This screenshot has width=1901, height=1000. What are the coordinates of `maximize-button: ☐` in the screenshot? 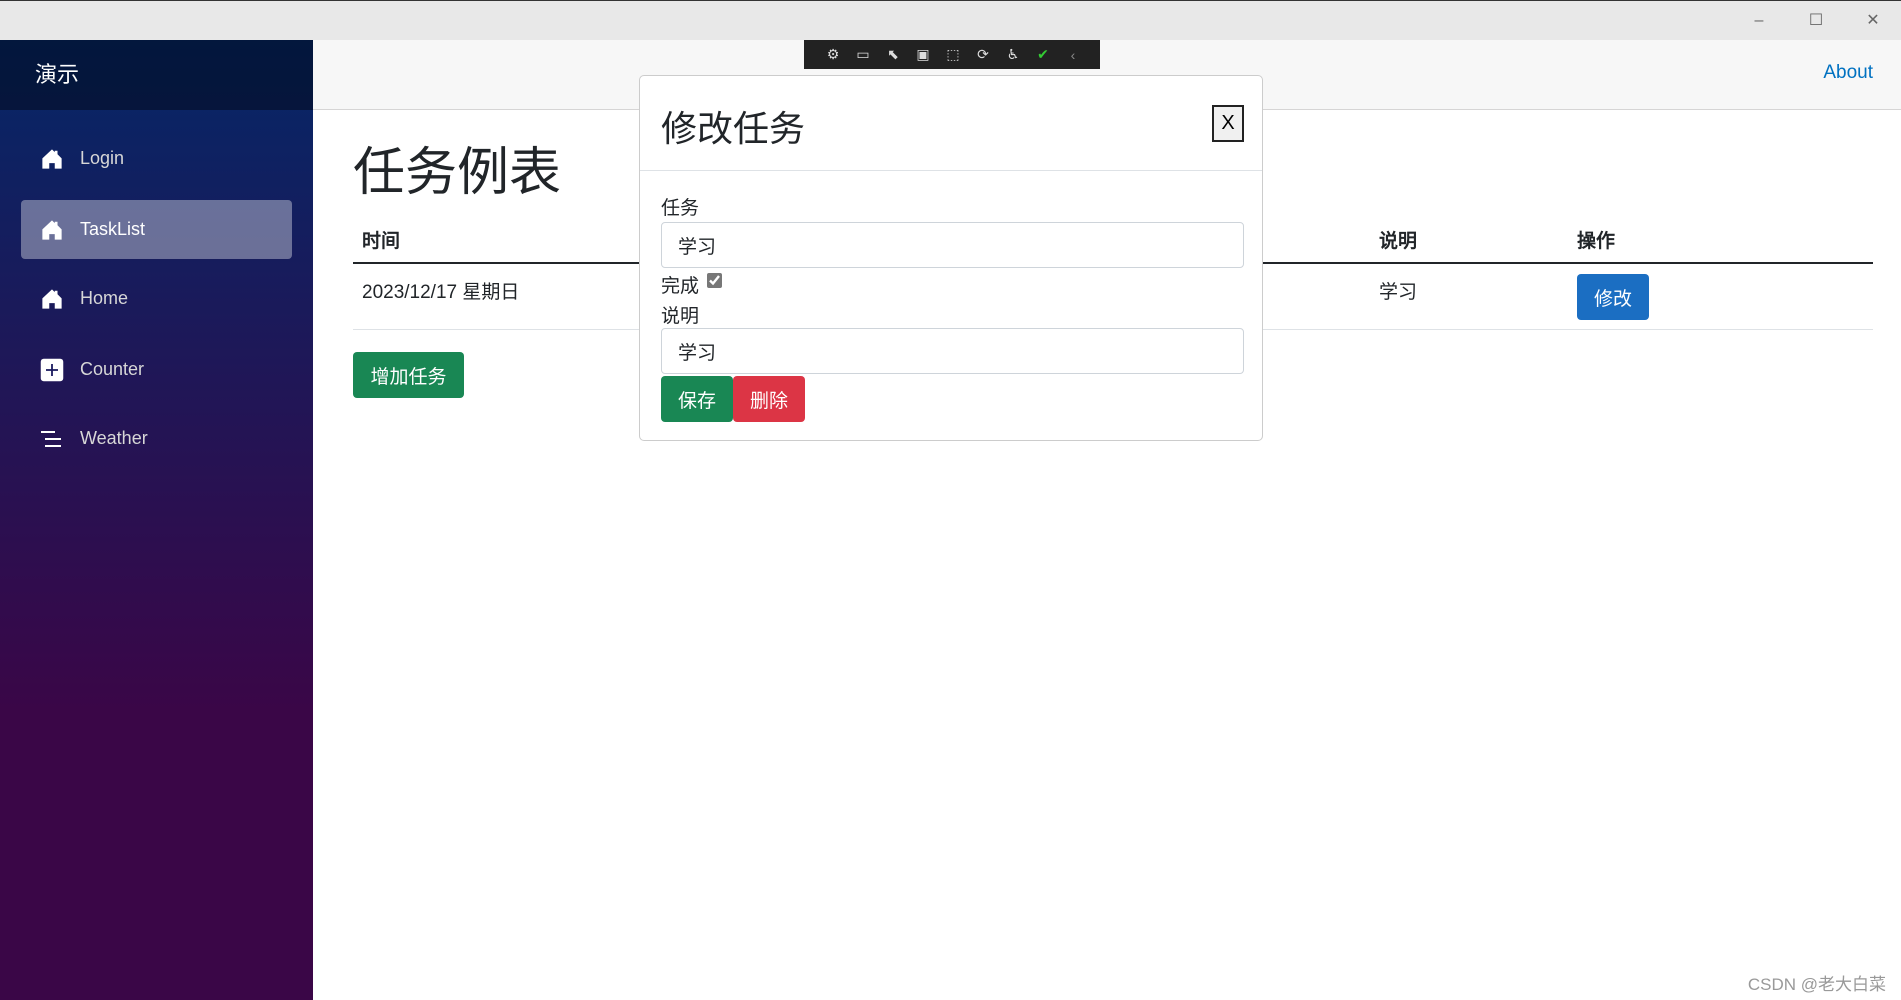 It's located at (1816, 21).